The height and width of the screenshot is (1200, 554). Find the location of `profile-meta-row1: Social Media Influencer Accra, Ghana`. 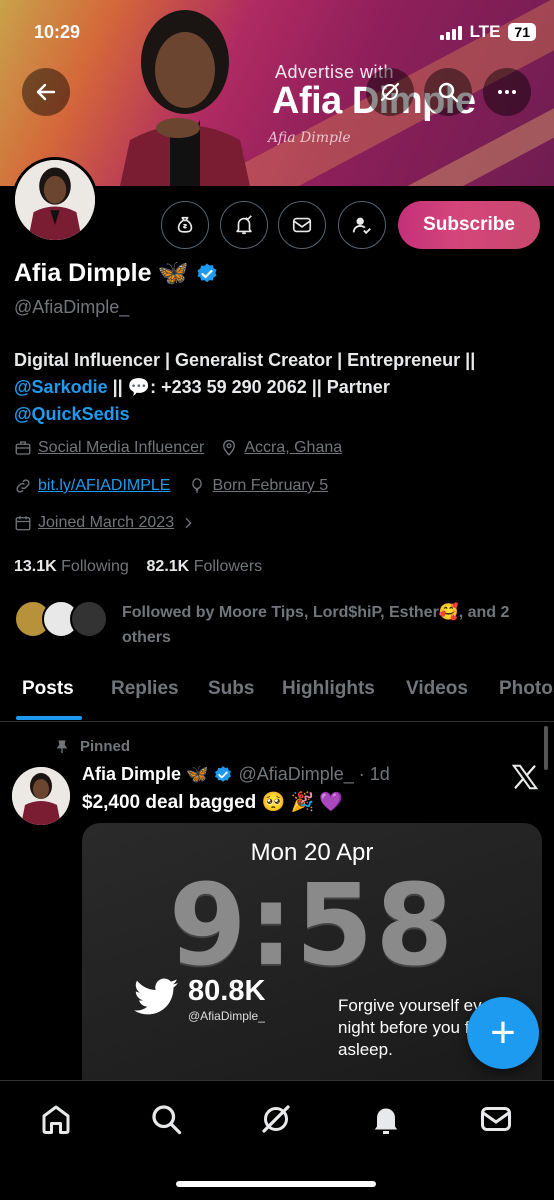

profile-meta-row1: Social Media Influencer Accra, Ghana is located at coordinates (178, 448).